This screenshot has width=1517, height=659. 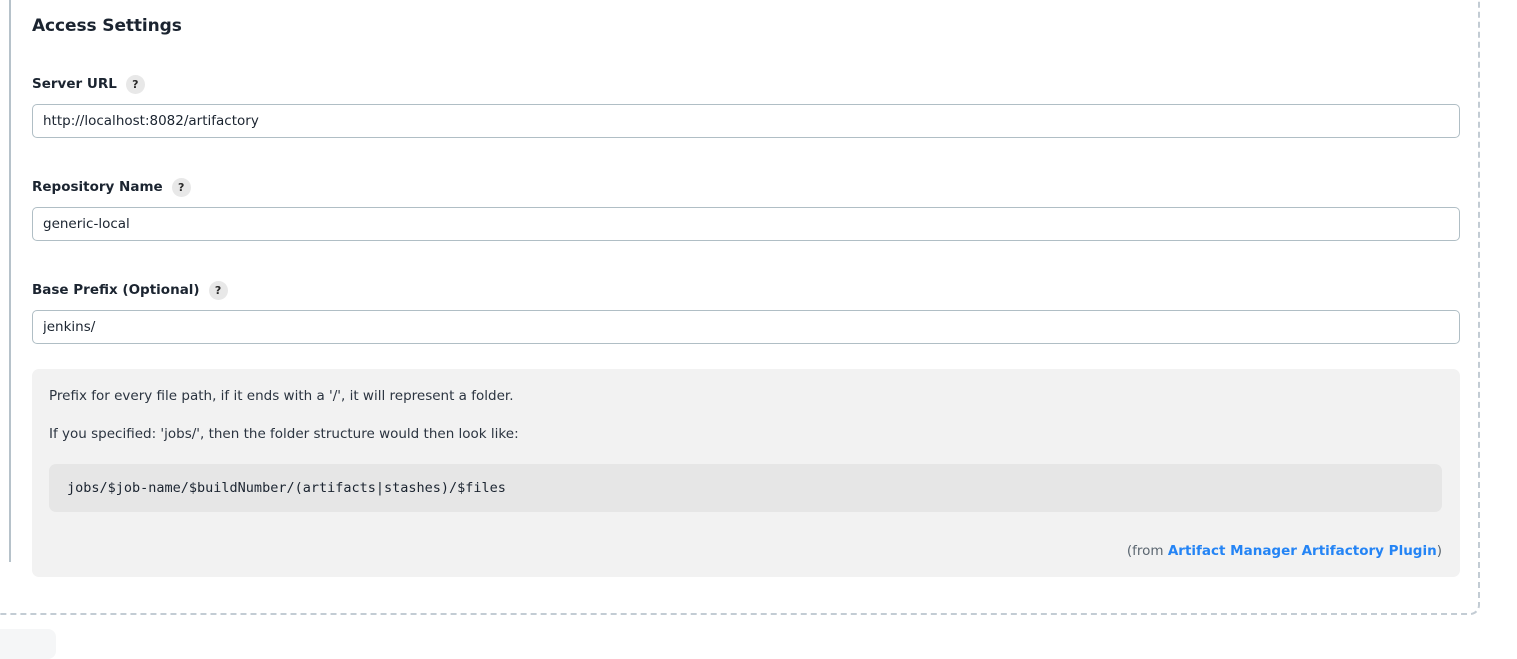 What do you see at coordinates (746, 224) in the screenshot?
I see `repository-name-input` at bounding box center [746, 224].